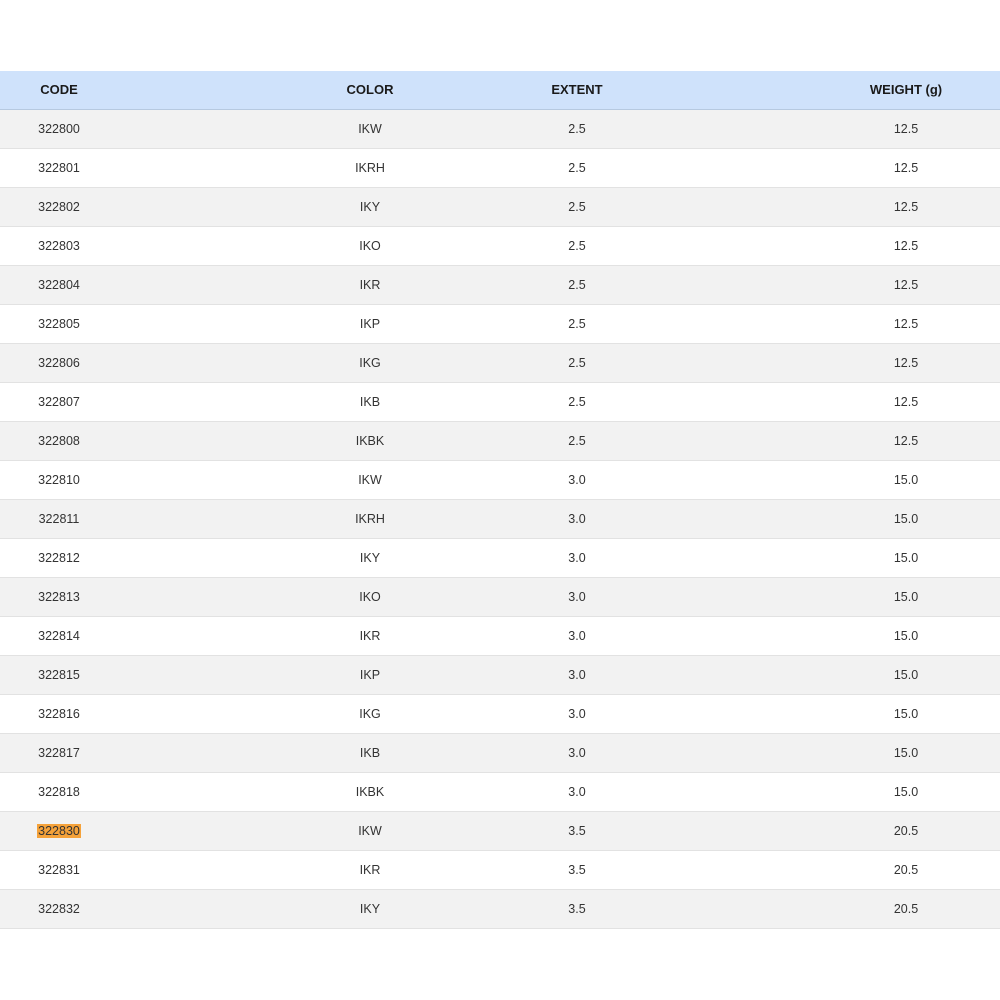 The image size is (1000, 1000). I want to click on table-row: 322802 IKY 2.5 12.5, so click(500, 206).